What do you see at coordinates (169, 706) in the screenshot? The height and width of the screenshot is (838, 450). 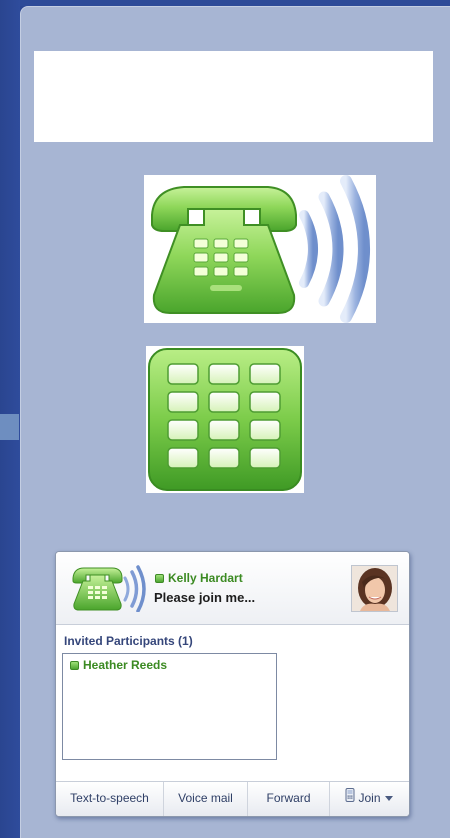 I see `participants-list: Heather Reeds` at bounding box center [169, 706].